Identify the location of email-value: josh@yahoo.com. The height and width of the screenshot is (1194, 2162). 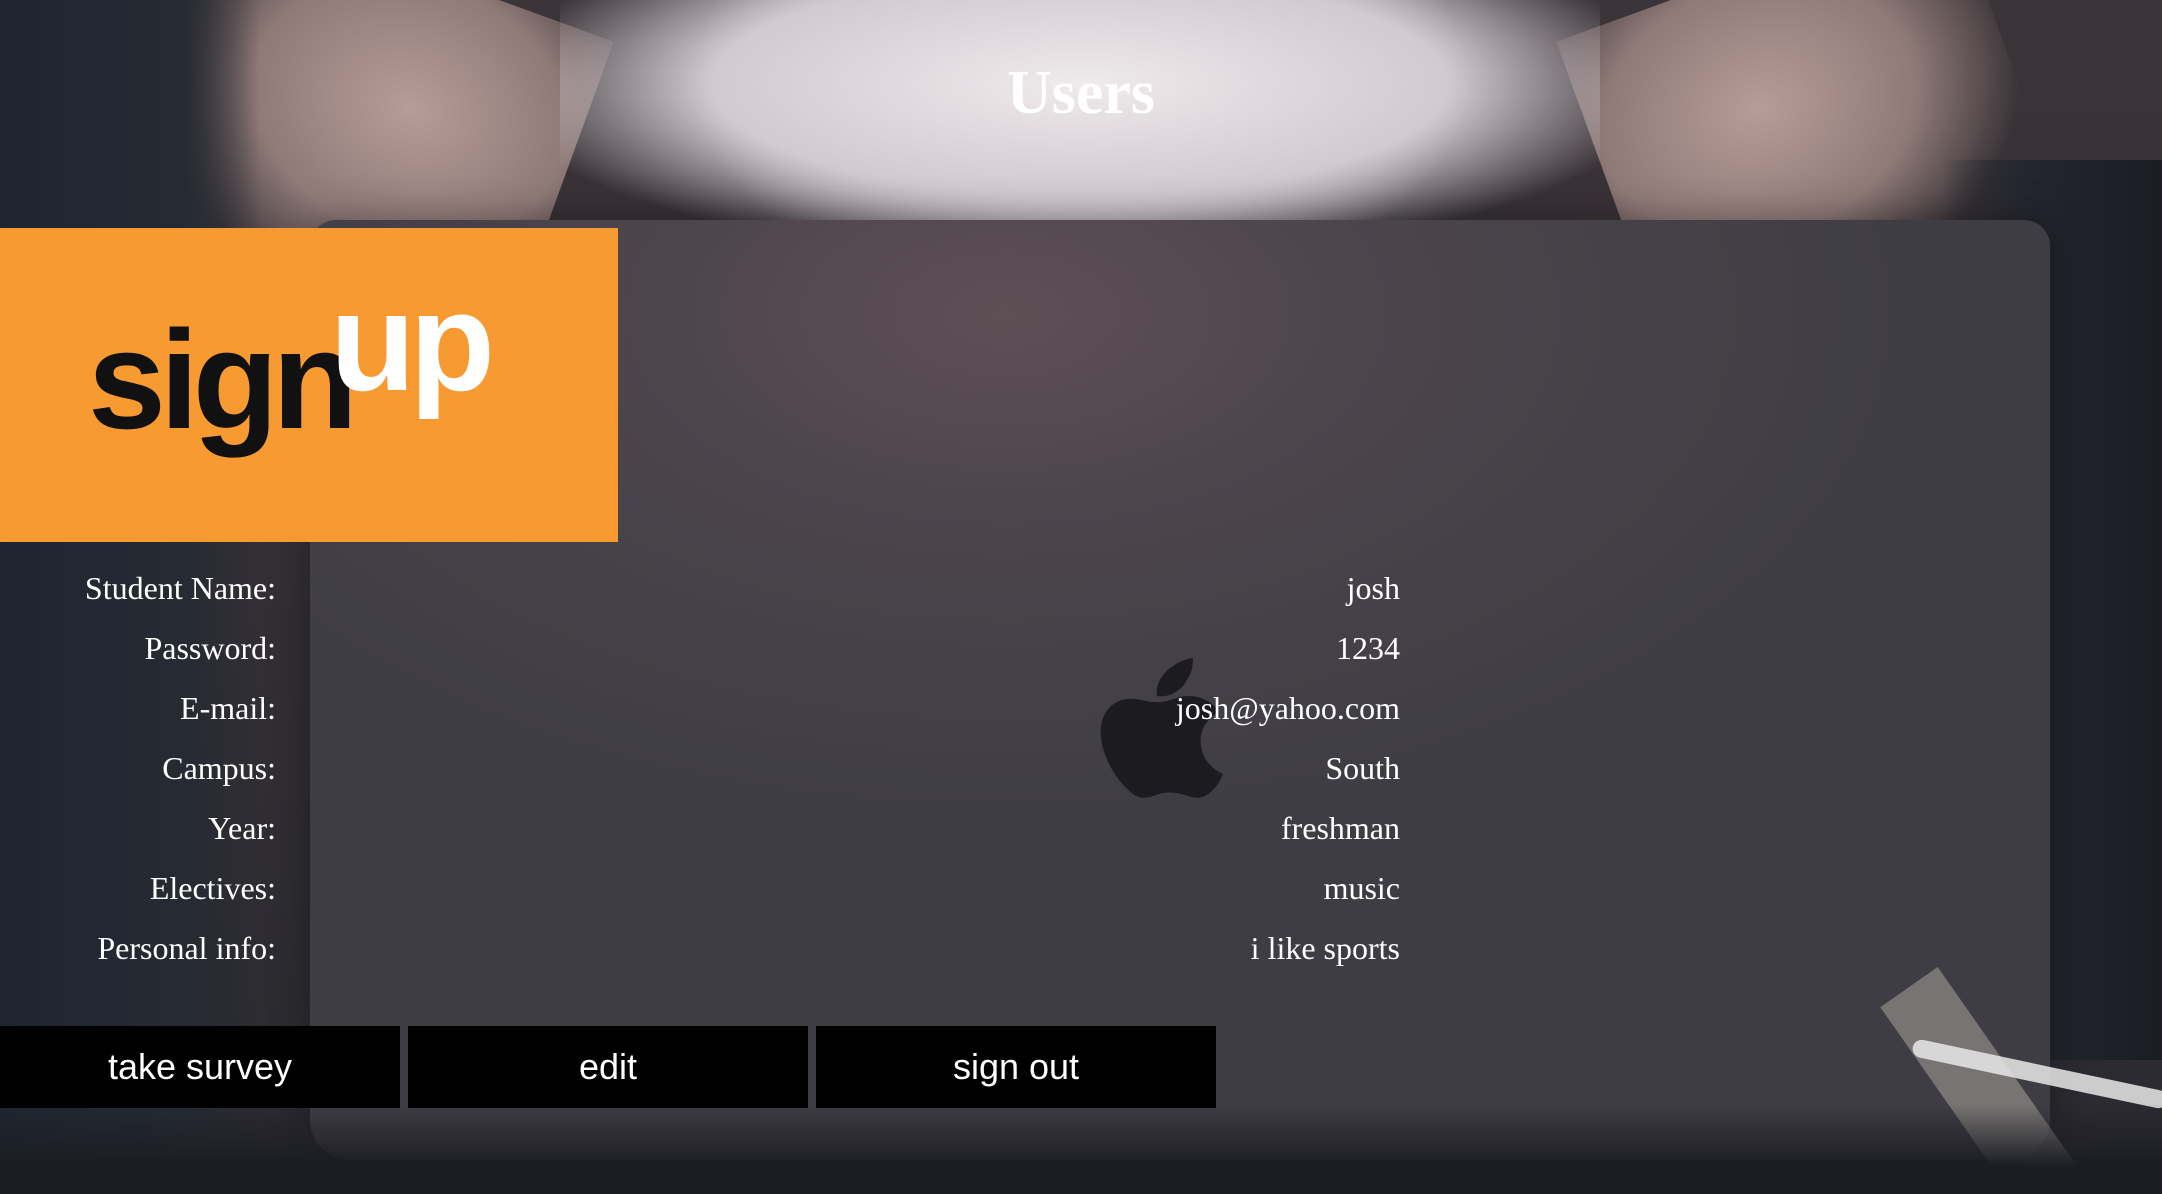
(1287, 708).